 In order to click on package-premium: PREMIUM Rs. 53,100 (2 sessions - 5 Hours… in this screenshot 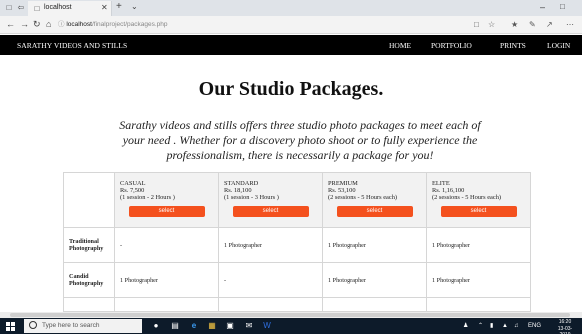, I will do `click(374, 200)`.